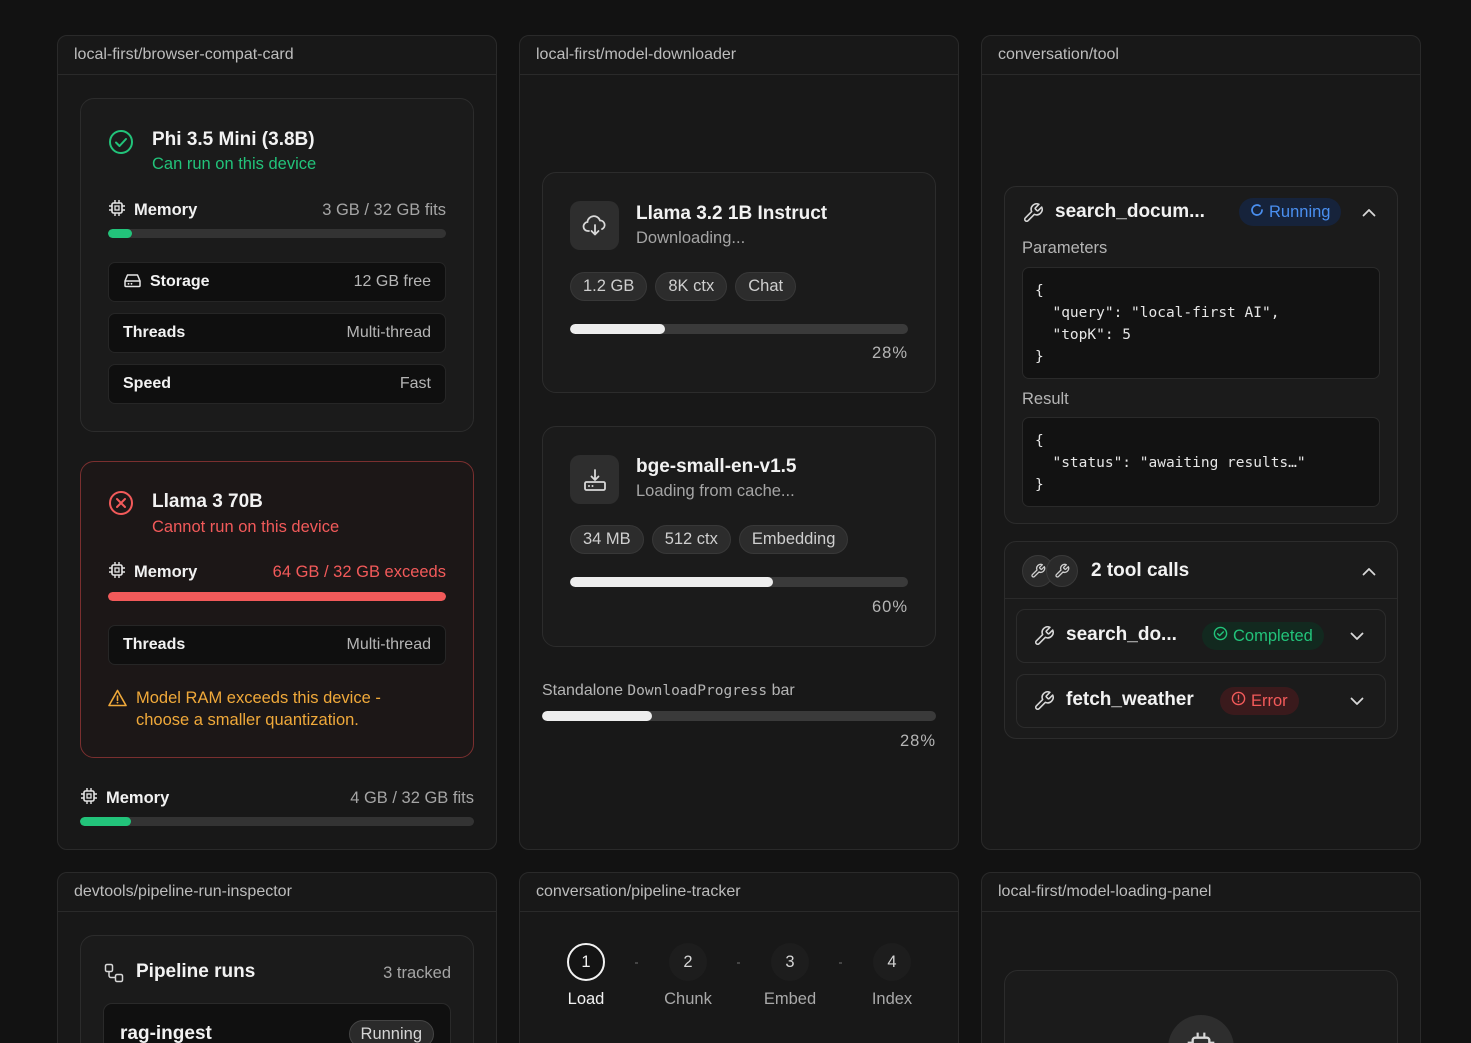 The width and height of the screenshot is (1471, 1043). I want to click on status-badge-error: Error, so click(1259, 701).